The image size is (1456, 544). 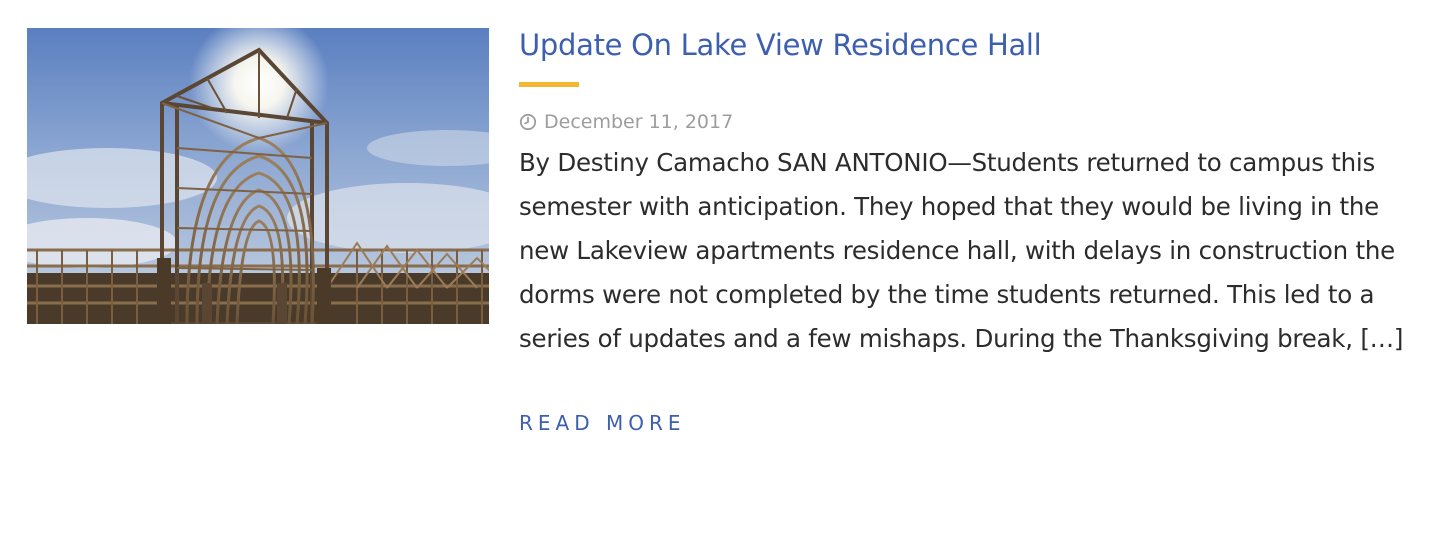 I want to click on post-date: December 11, 2017, so click(x=639, y=122).